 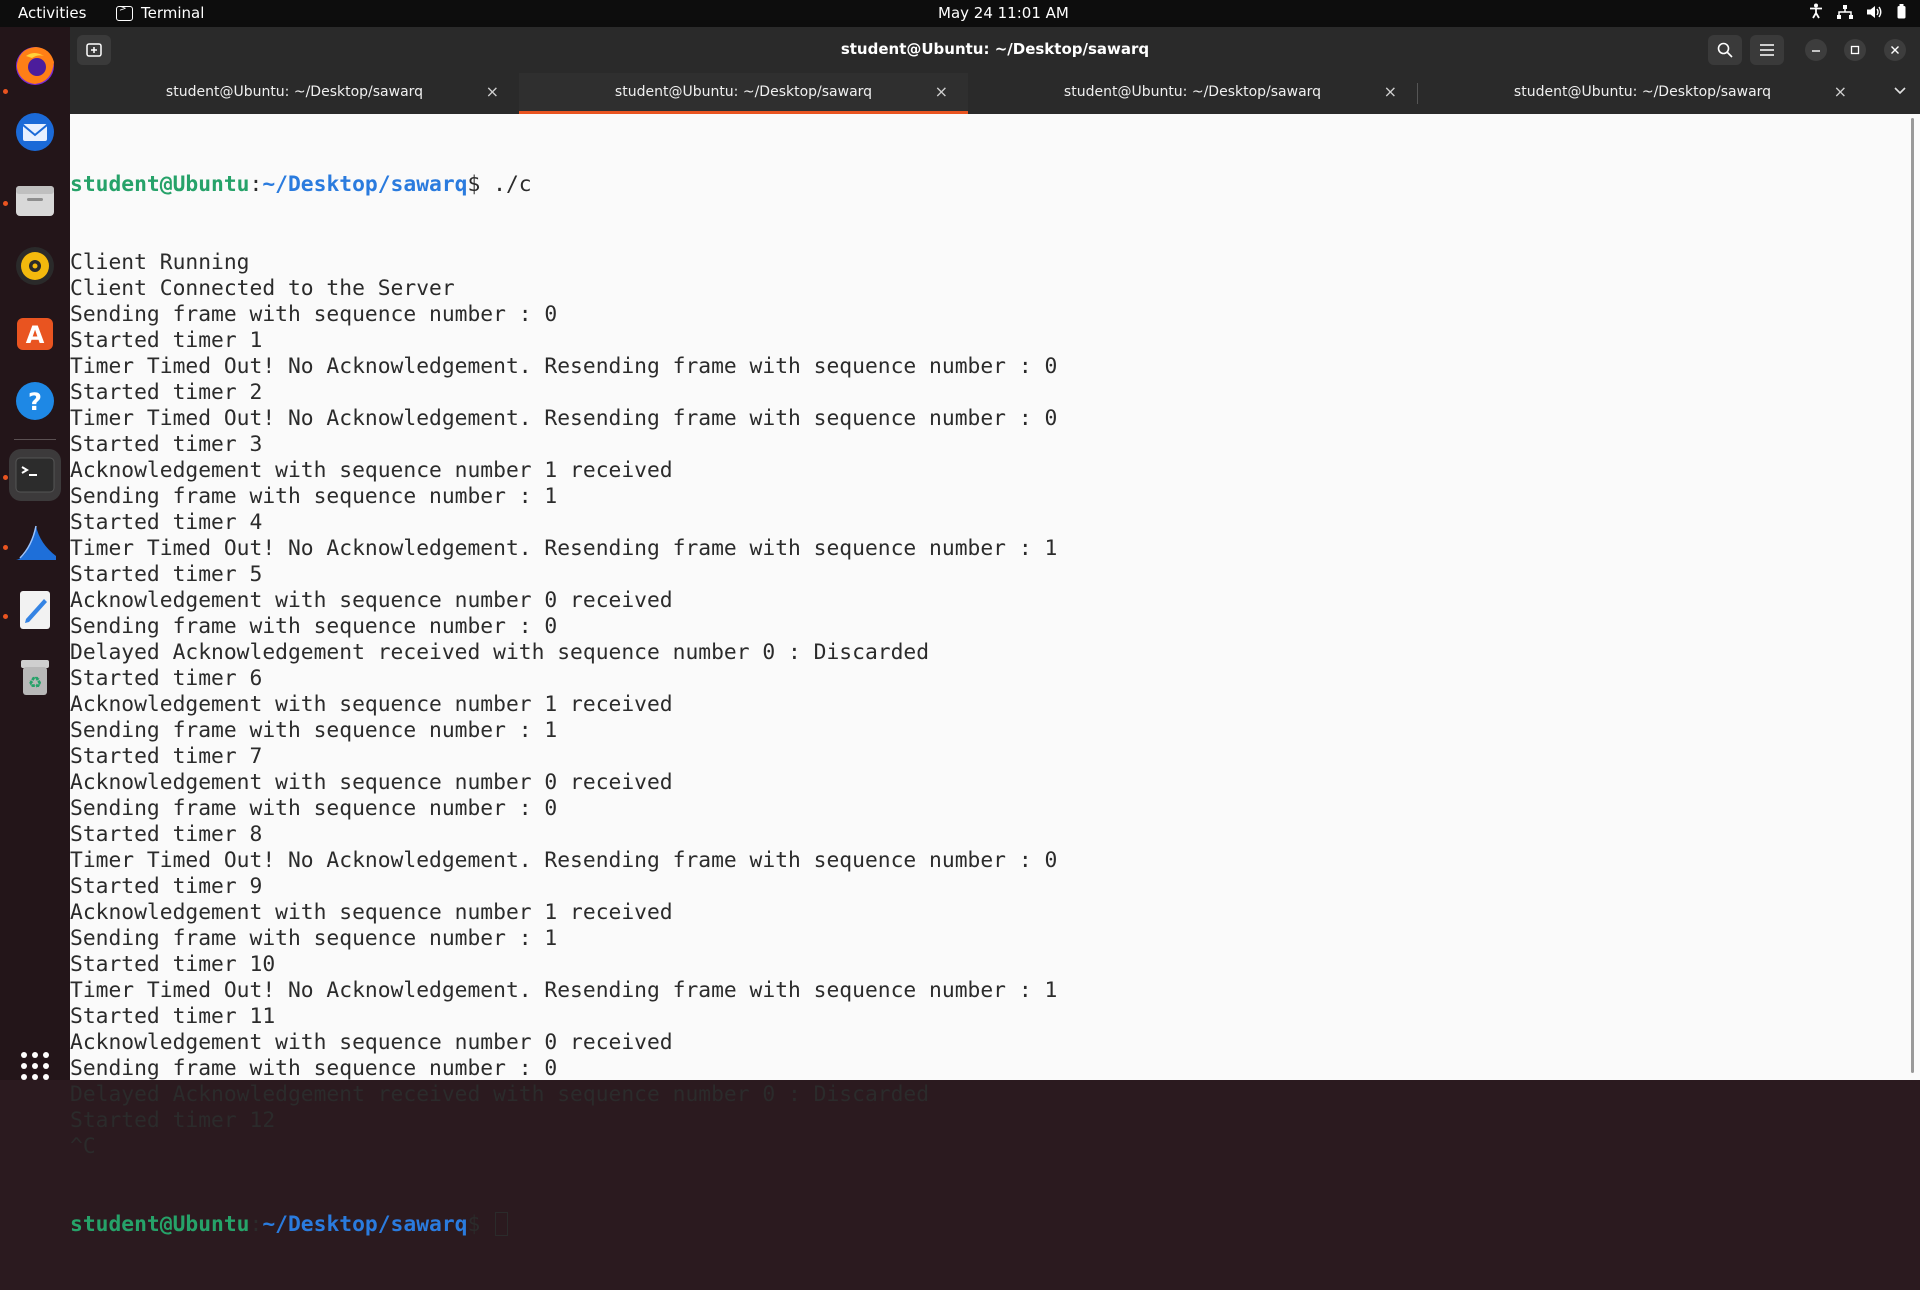 I want to click on tab-3: student@Ubuntu: ~/Desktop/sawarq ×, so click(x=1192, y=93).